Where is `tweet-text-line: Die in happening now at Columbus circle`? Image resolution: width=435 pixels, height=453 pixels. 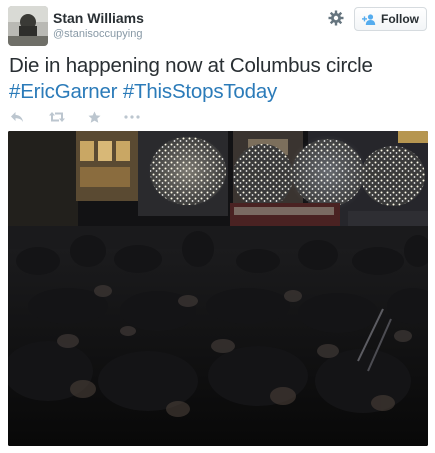
tweet-text-line: Die in happening now at Columbus circle is located at coordinates (191, 65).